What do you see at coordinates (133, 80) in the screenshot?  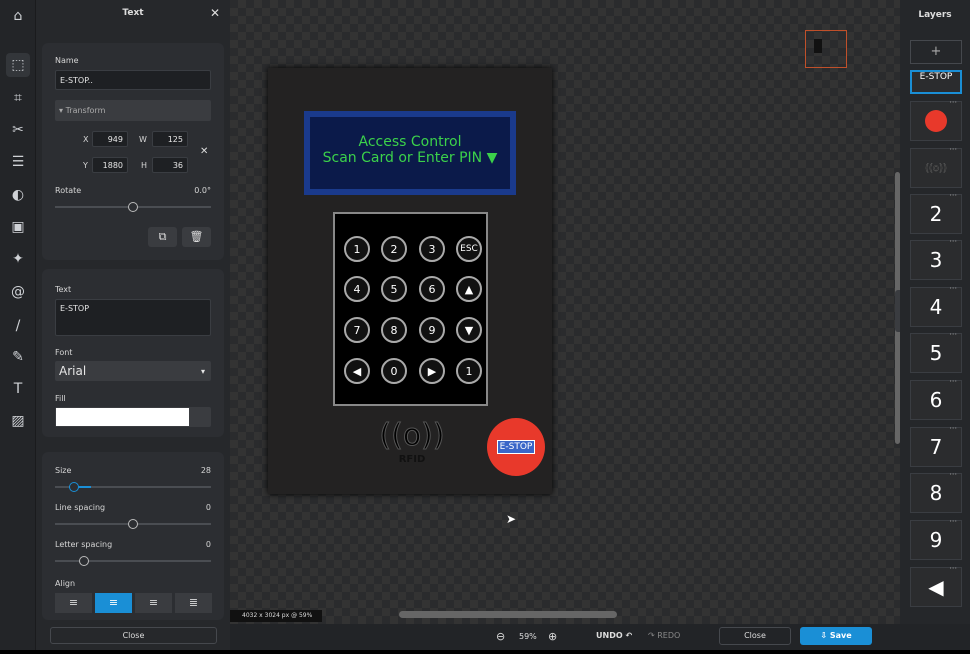 I see `name-input: E-STOP..` at bounding box center [133, 80].